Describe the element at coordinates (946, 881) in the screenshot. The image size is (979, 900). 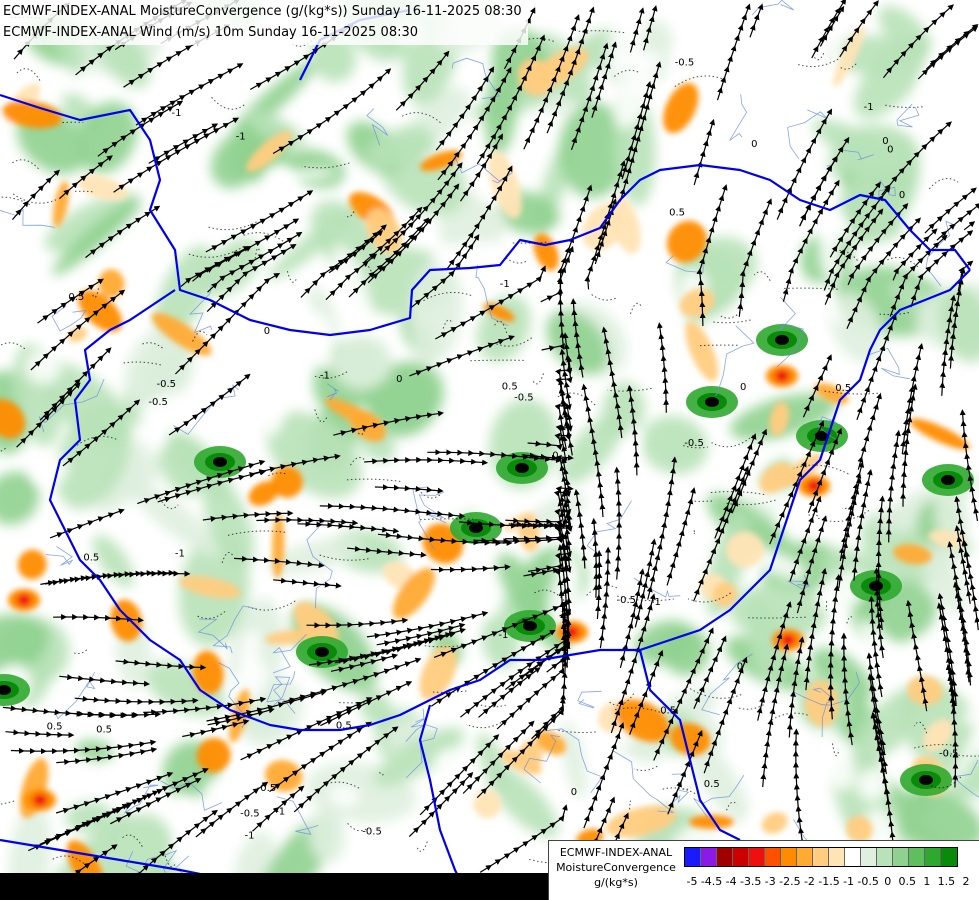
I see `legend-tick-13: 1.5` at that location.